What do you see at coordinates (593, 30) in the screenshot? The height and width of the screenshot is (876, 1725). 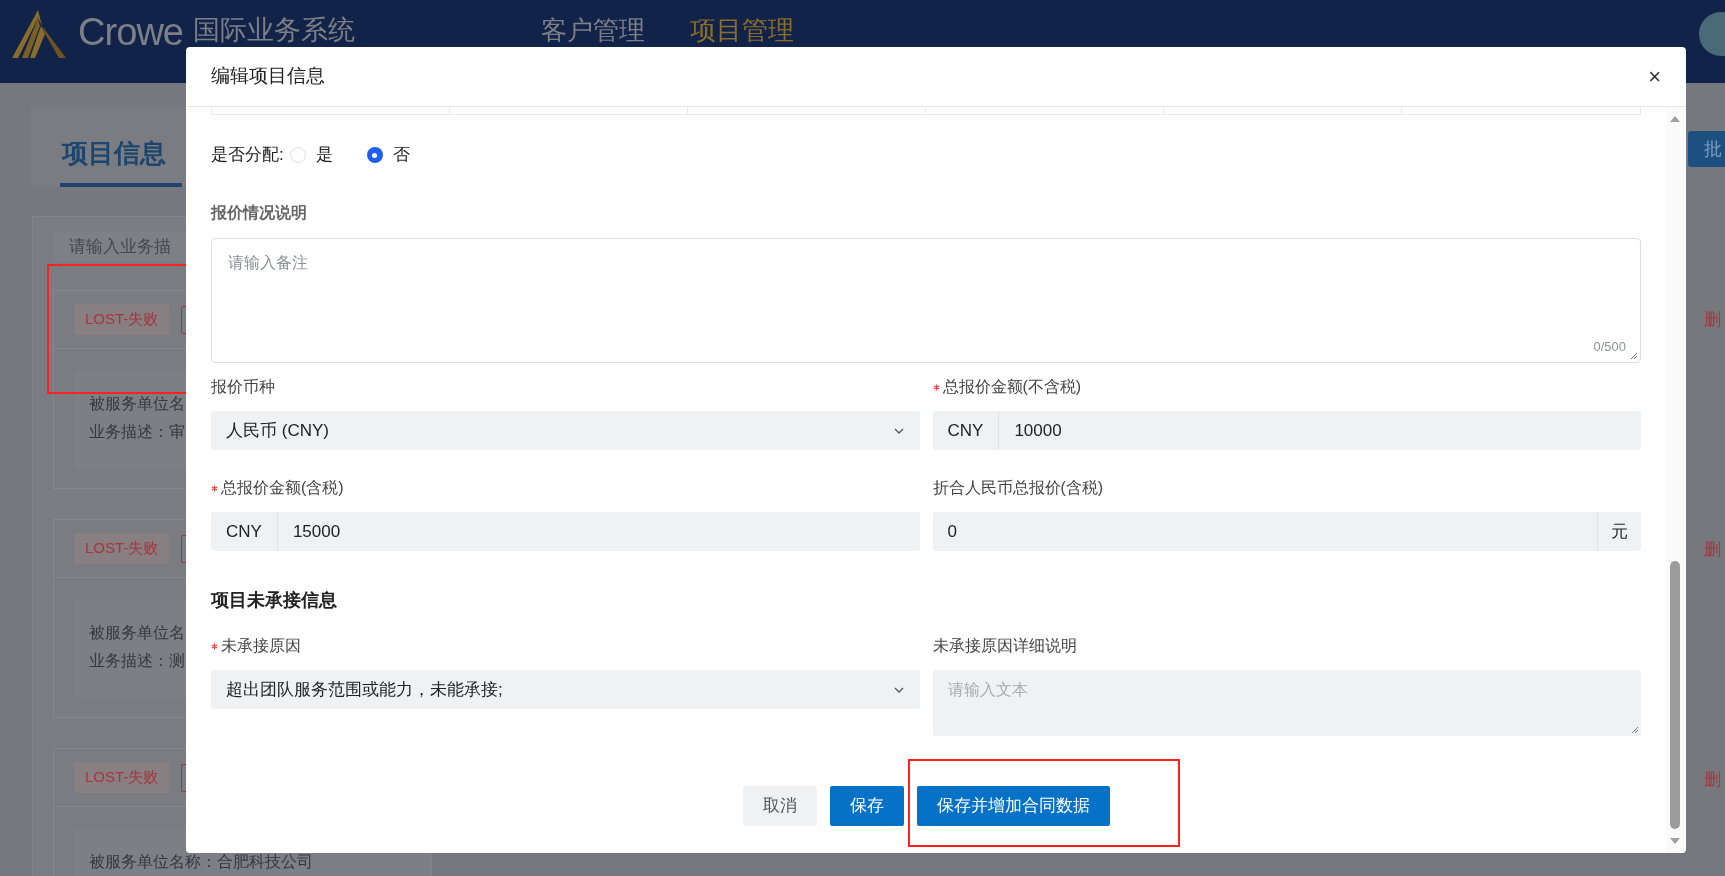 I see `nav-link: 客户管理` at bounding box center [593, 30].